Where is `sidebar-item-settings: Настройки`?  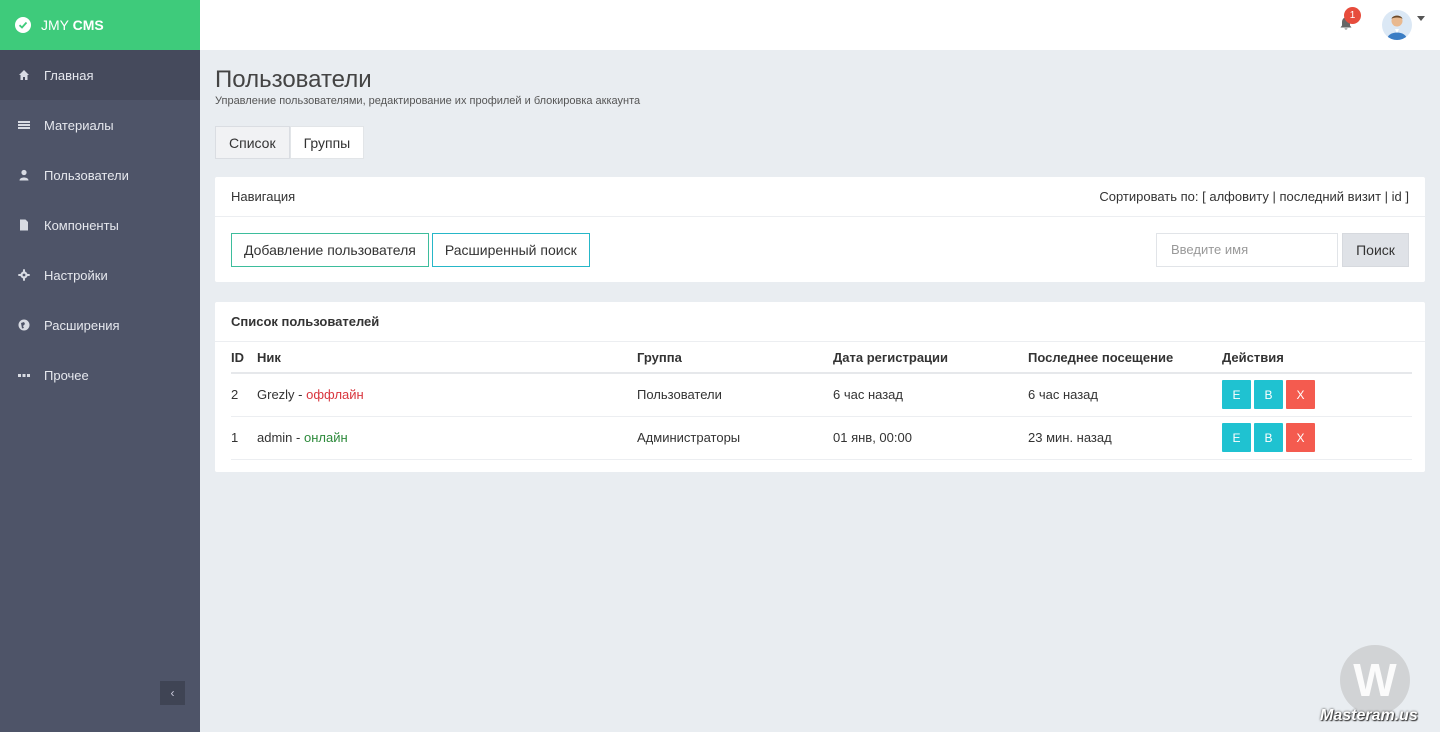
sidebar-item-settings: Настройки is located at coordinates (100, 275).